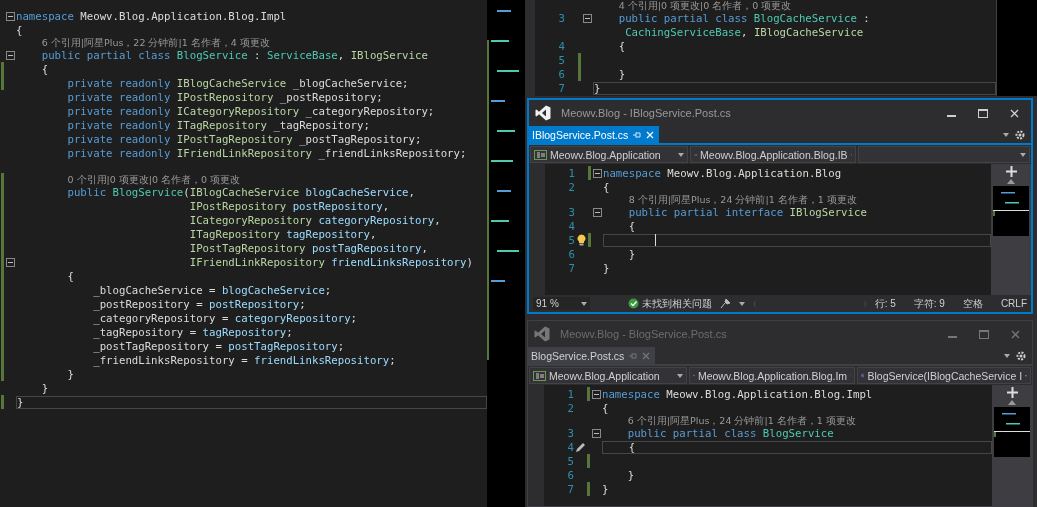 The width and height of the screenshot is (1037, 507). Describe the element at coordinates (267, 153) in the screenshot. I see `code-line: private readonly IFriendLinkRepository _friendLinksRepository;` at that location.